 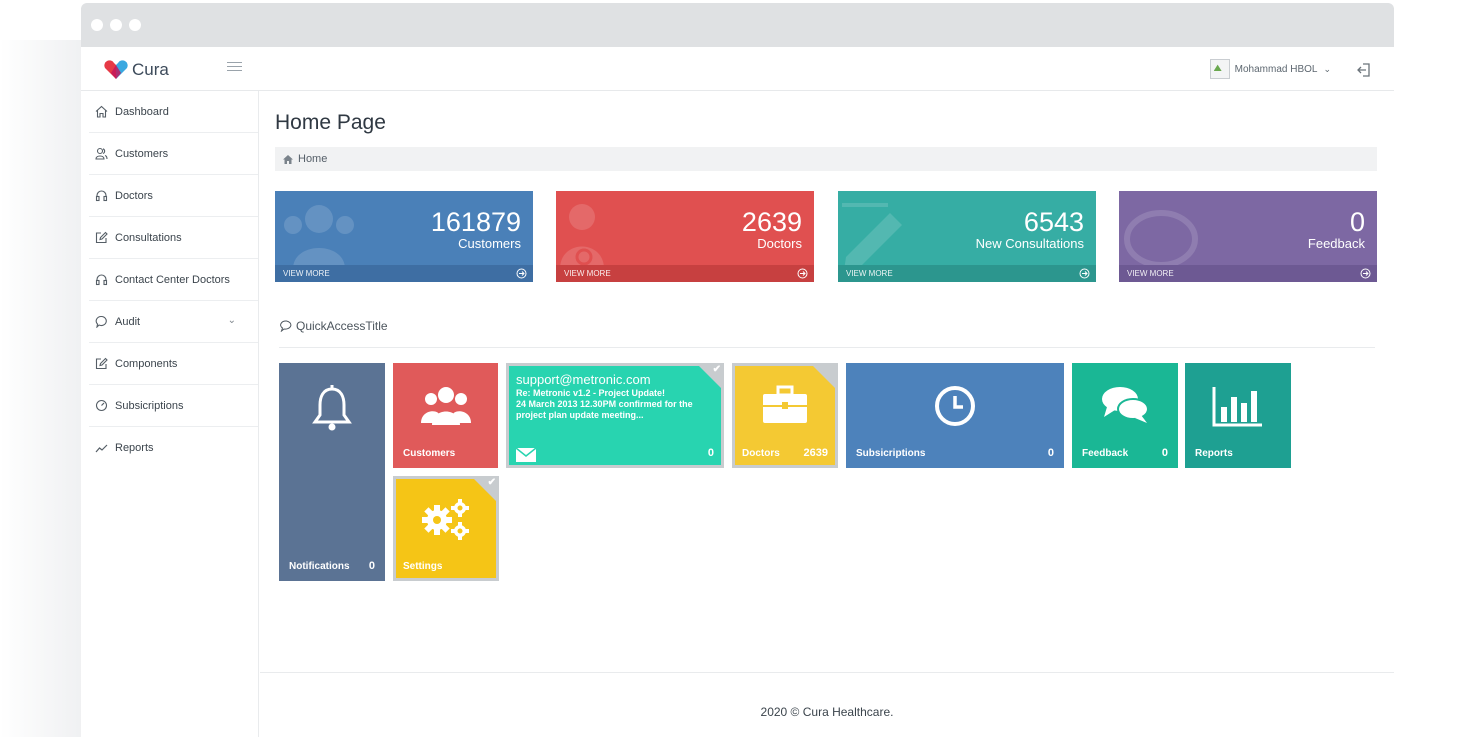 I want to click on tile-customers: Customers, so click(x=445, y=415).